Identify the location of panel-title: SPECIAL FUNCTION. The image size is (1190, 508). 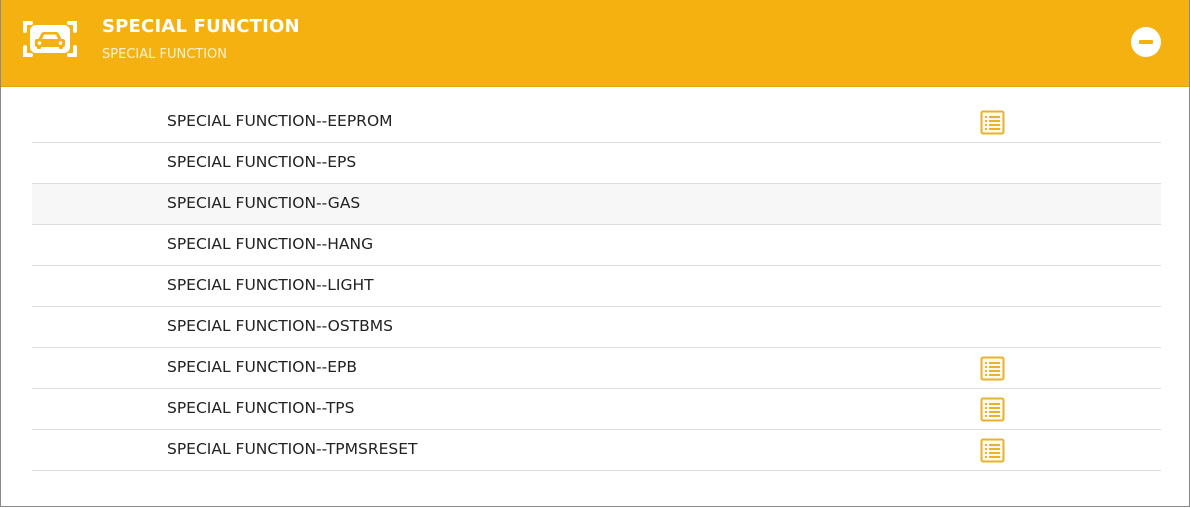
(201, 26).